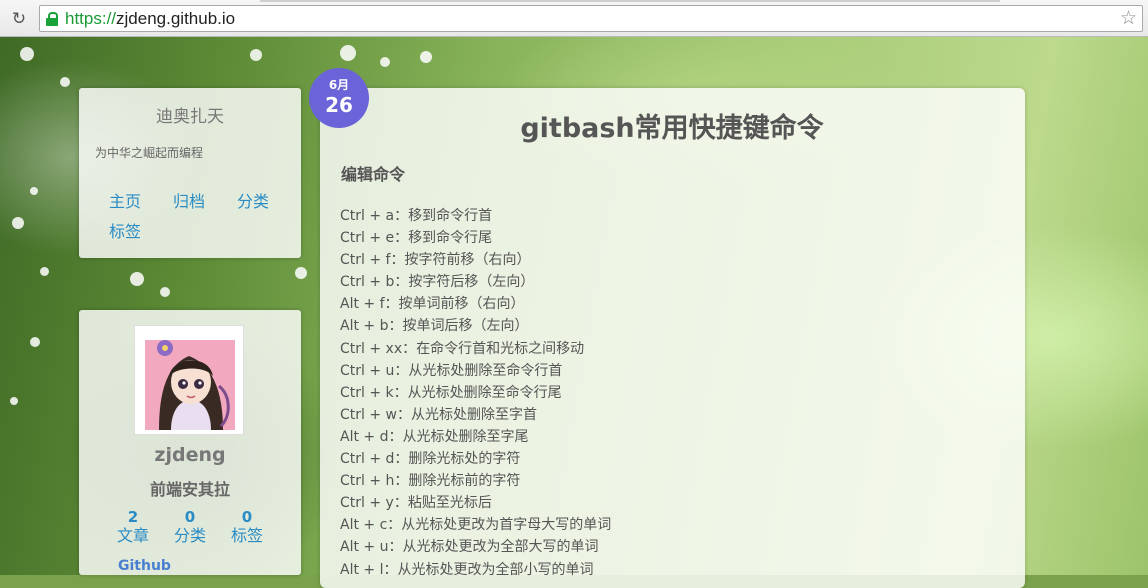 This screenshot has height=588, width=1148. Describe the element at coordinates (190, 442) in the screenshot. I see `author-panel: zjdeng 前端安其拉 2 文章 0 分类 0 标签 Github` at that location.